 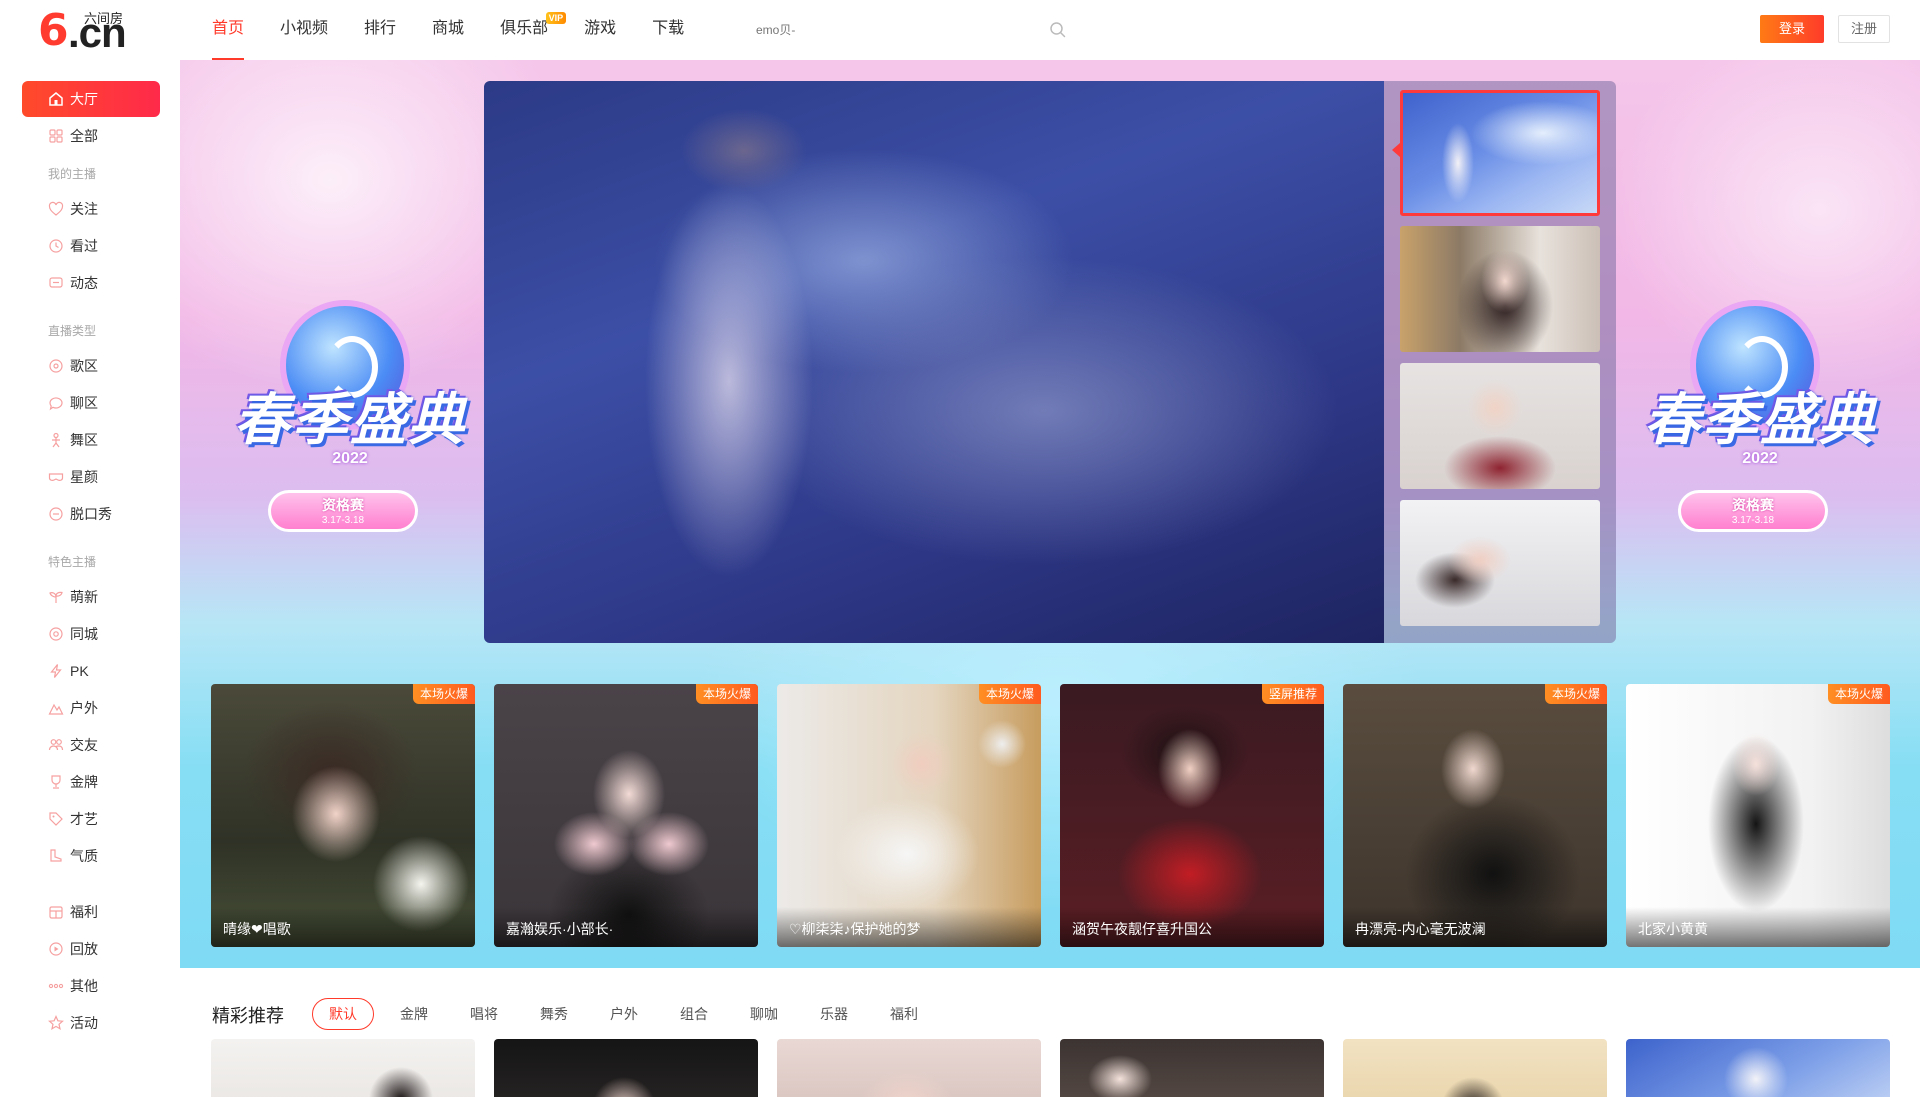 I want to click on dancer-icon, so click(x=56, y=440).